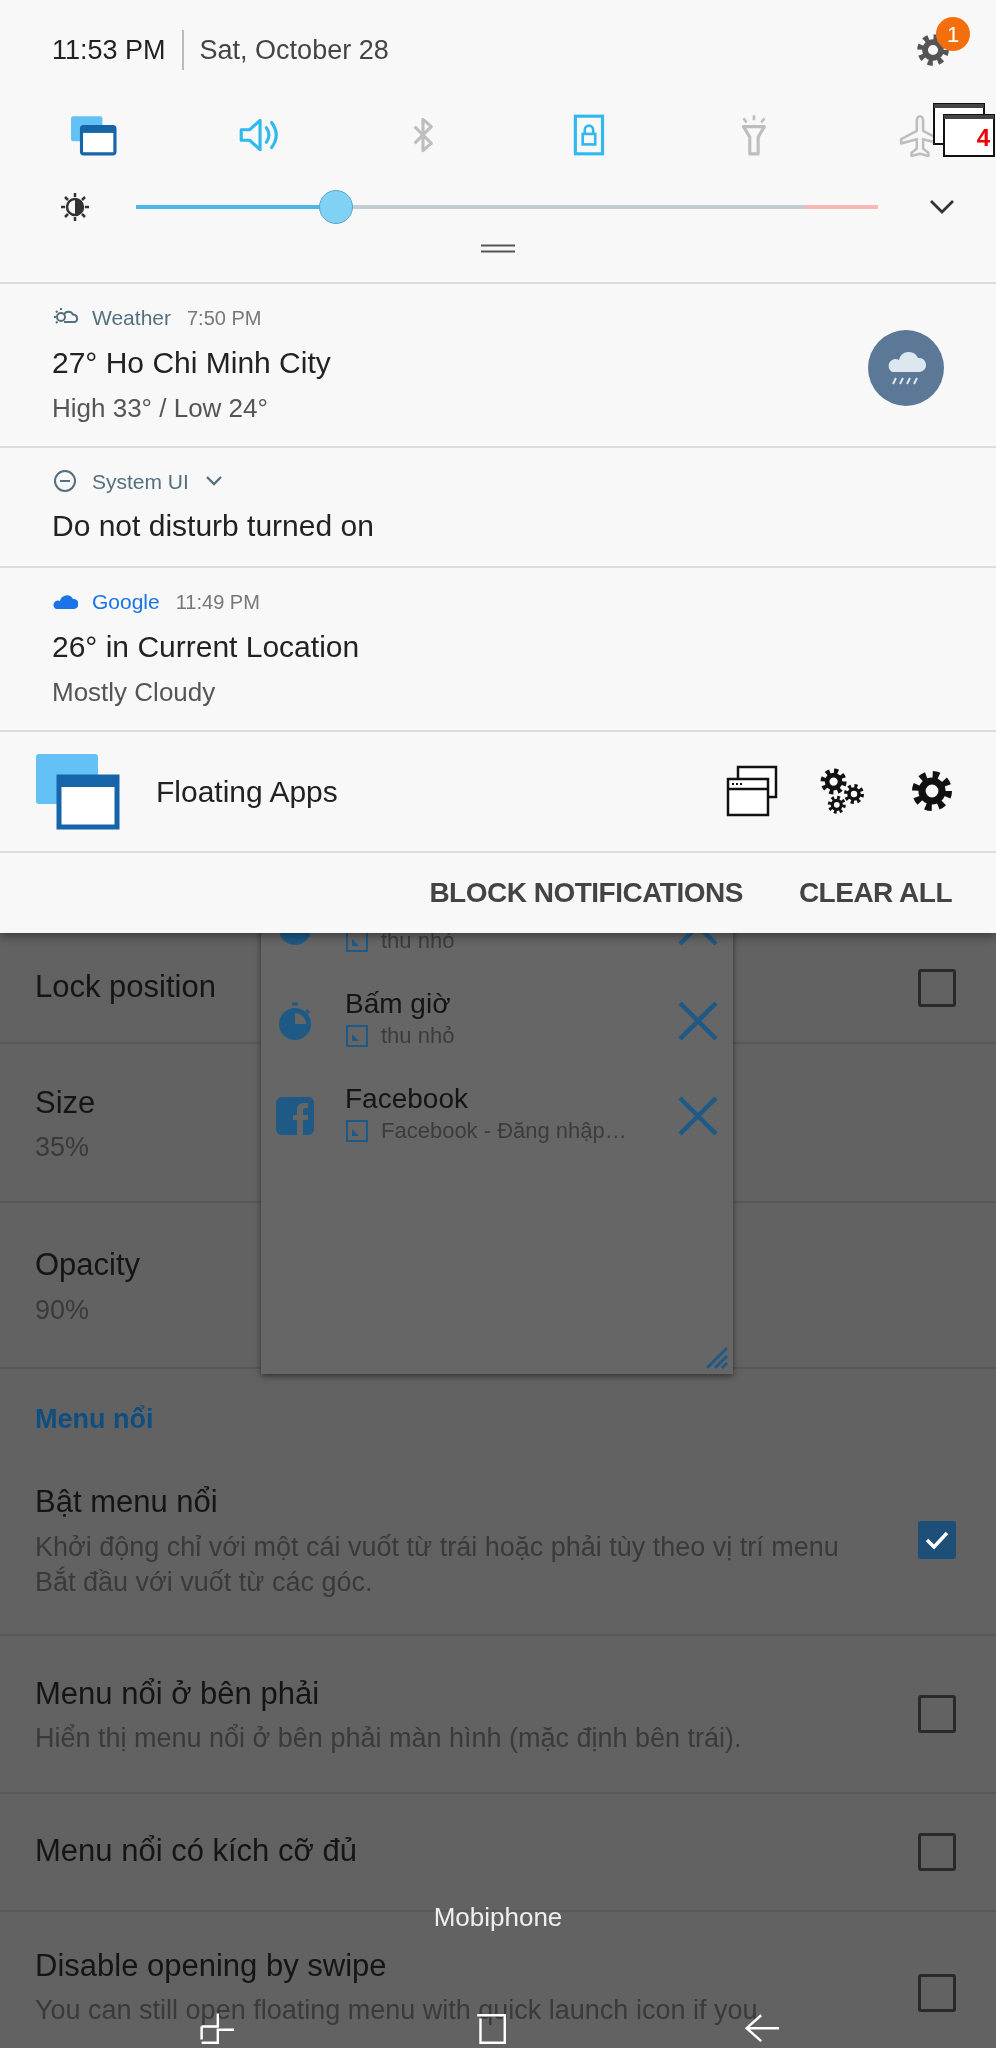 This screenshot has height=2048, width=996. What do you see at coordinates (191, 362) in the screenshot?
I see `notification-title: 27° Ho Chi Minh City` at bounding box center [191, 362].